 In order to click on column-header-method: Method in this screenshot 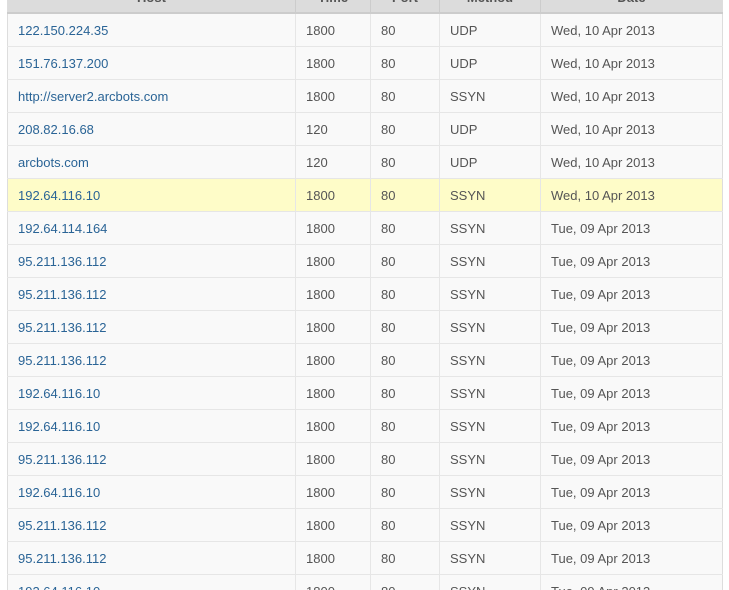, I will do `click(490, 7)`.